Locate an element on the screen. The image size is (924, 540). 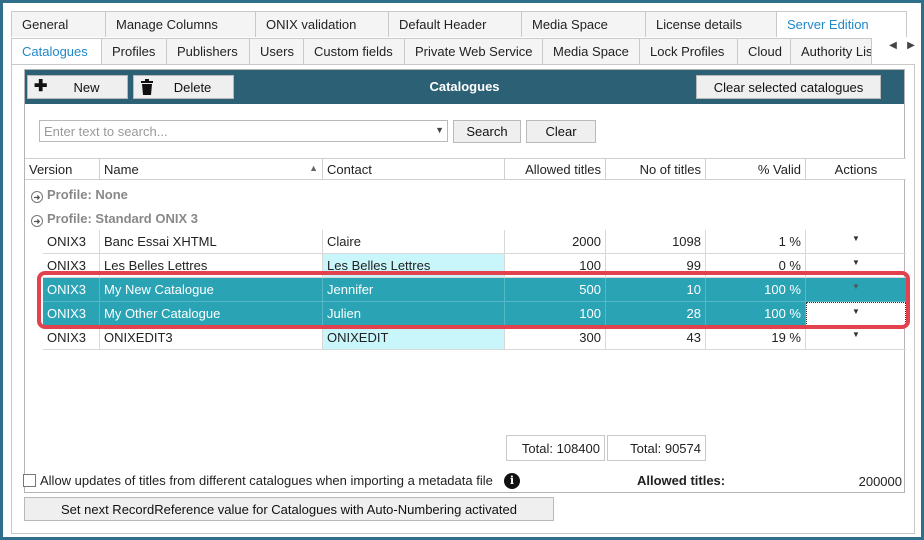
column-header-name: Name ▲ is located at coordinates (211, 169).